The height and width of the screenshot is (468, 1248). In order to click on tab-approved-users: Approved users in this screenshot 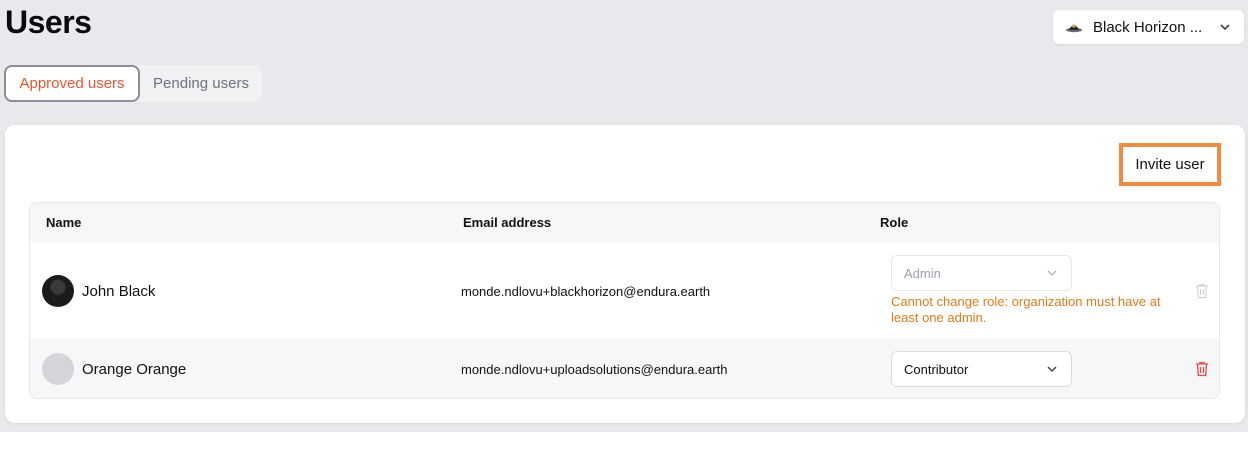, I will do `click(72, 83)`.